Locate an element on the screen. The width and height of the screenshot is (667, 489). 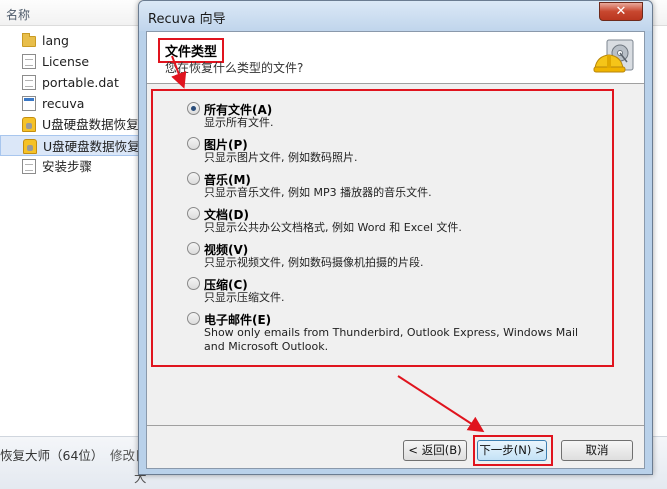
annotation-arrow-to-next is located at coordinates (441, 404).